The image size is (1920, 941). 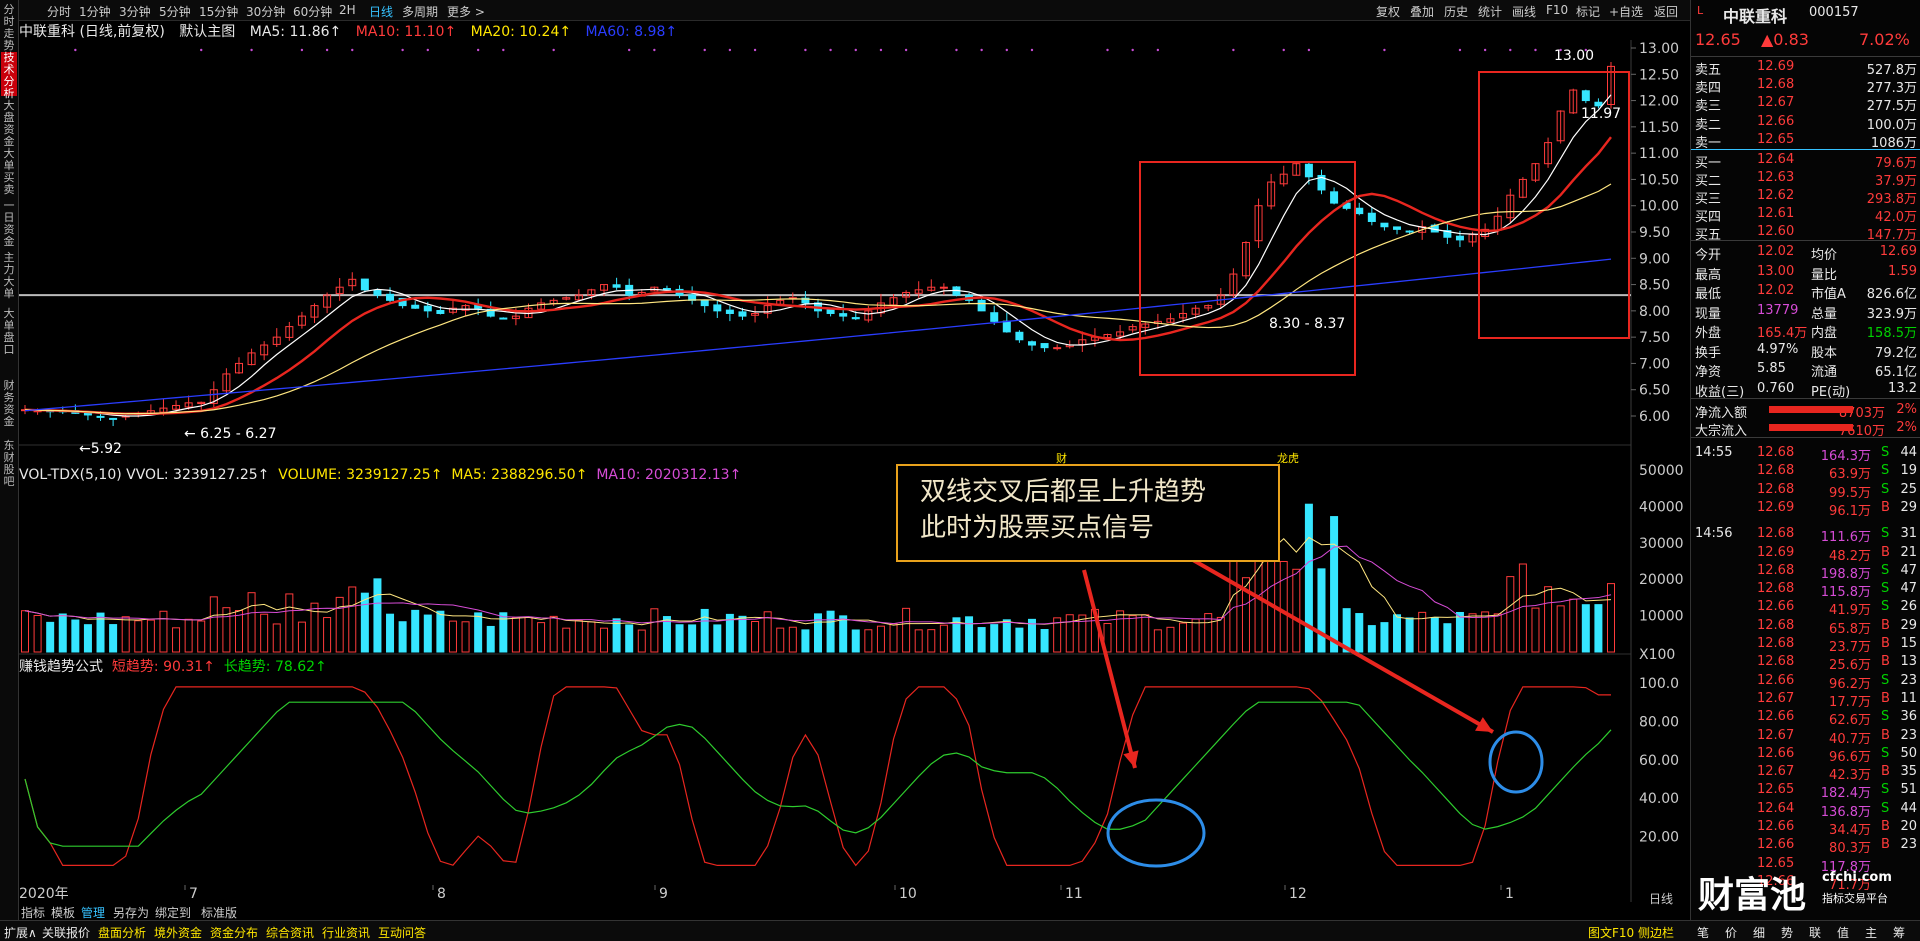 I want to click on tab-guba: 东财股吧, so click(x=9, y=464).